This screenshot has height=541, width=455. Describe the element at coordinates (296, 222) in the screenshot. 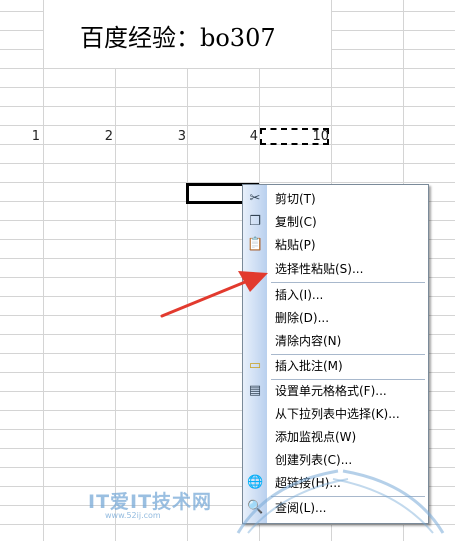

I see `menu-item-label: 复制(C)` at that location.